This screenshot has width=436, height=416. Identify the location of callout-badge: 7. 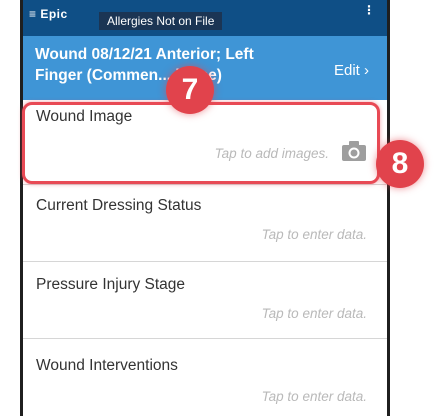
(190, 90).